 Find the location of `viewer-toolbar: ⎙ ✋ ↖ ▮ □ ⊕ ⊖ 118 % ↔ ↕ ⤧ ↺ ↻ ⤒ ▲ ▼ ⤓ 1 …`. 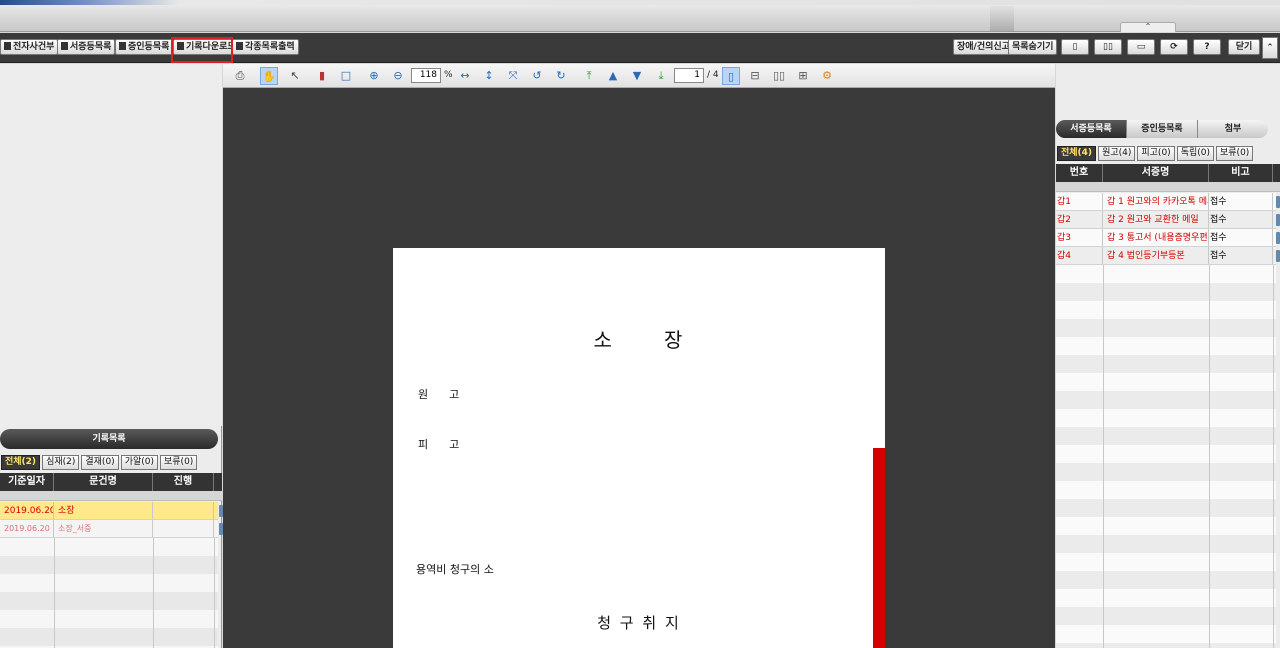

viewer-toolbar: ⎙ ✋ ↖ ▮ □ ⊕ ⊖ 118 % ↔ ↕ ⤧ ↺ ↻ ⤒ ▲ ▼ ⤓ 1 … is located at coordinates (639, 76).